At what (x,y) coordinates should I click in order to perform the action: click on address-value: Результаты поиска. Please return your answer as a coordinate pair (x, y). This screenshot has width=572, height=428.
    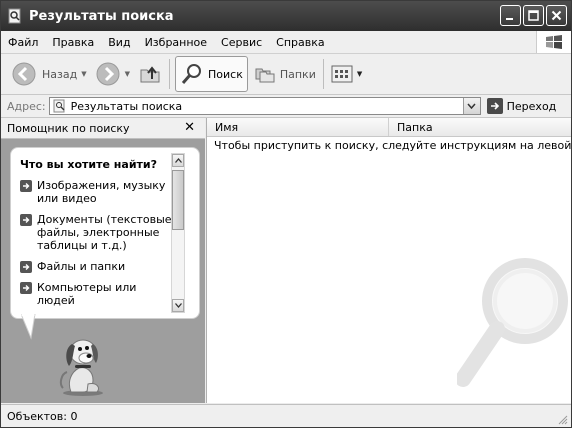
    Looking at the image, I should click on (126, 106).